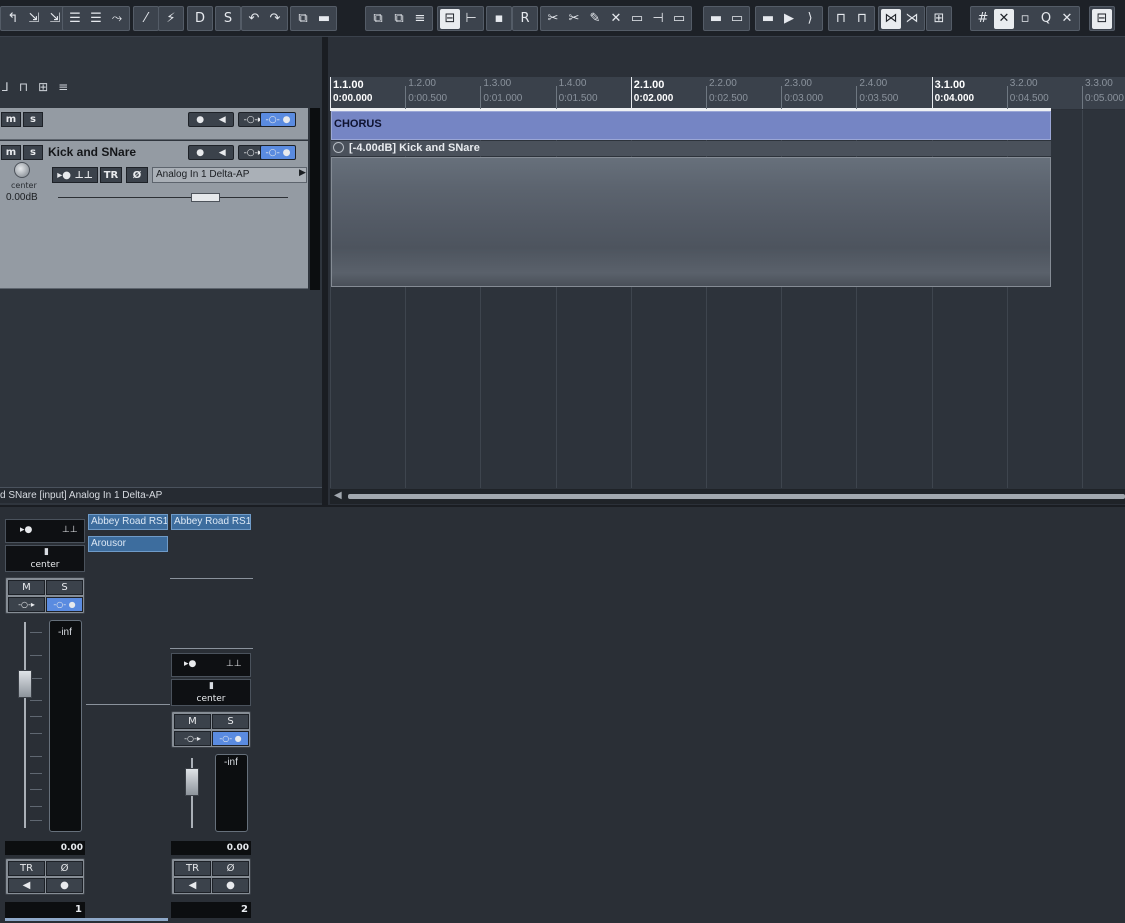 The height and width of the screenshot is (923, 1125). I want to click on volume-slider-thumb, so click(205, 197).